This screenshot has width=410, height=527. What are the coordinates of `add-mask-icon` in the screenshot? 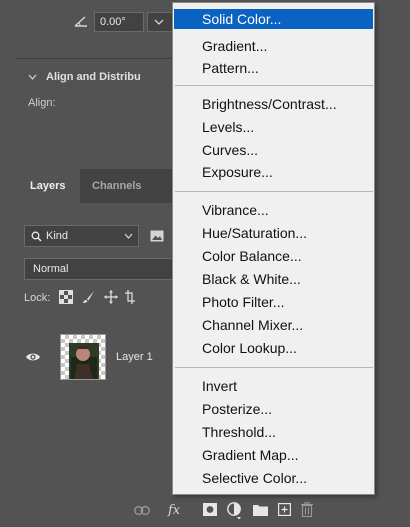 It's located at (210, 509).